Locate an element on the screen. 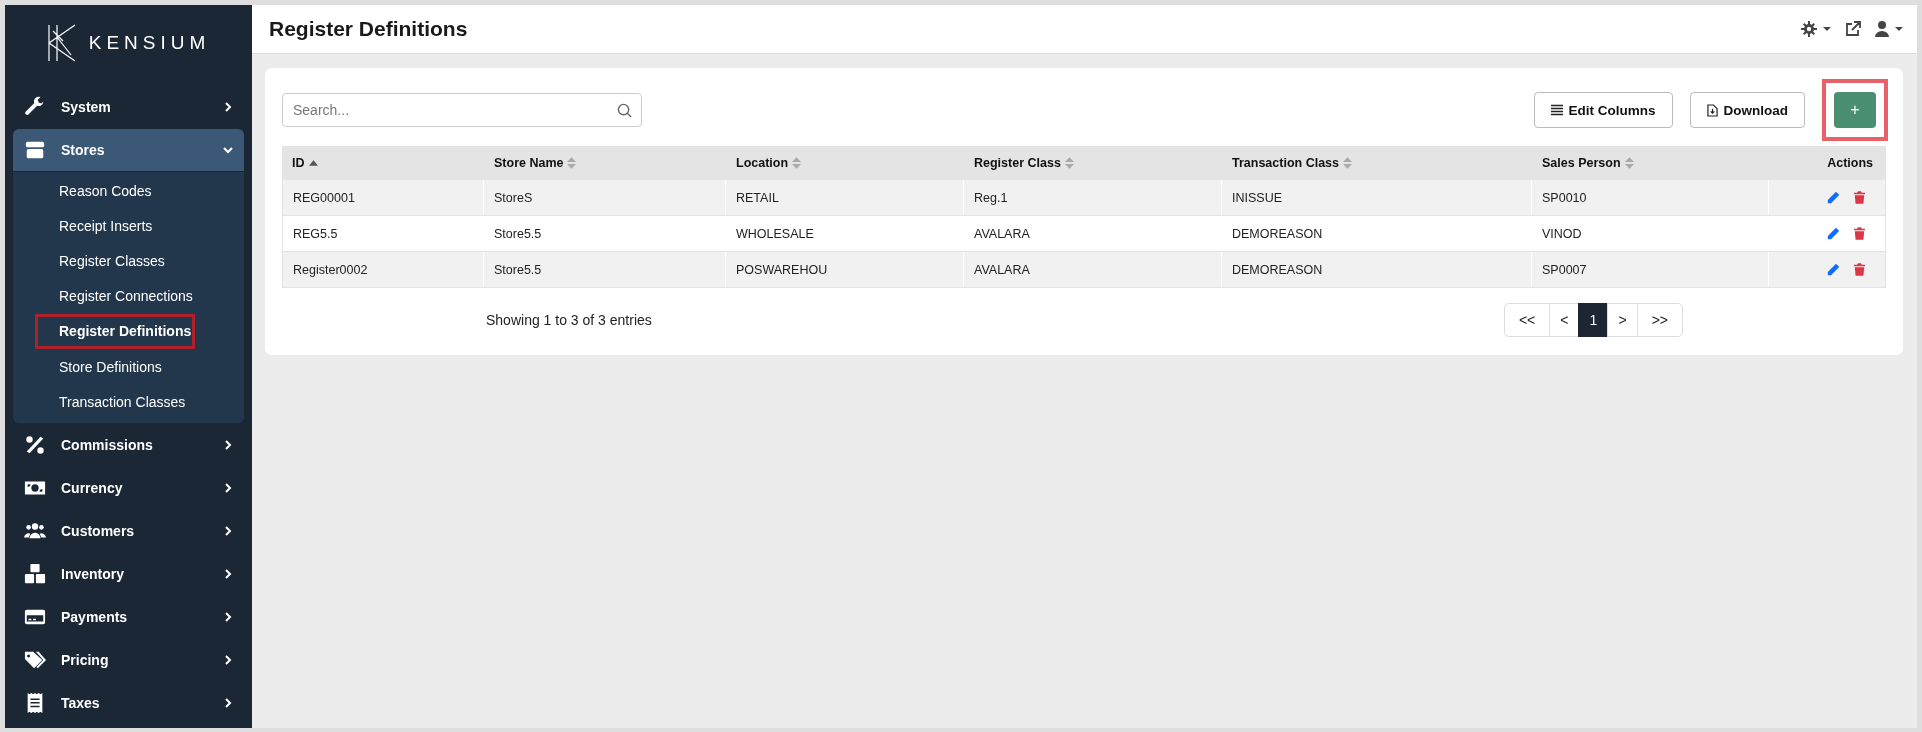 This screenshot has width=1922, height=732. submenu-item: Store Definitions is located at coordinates (128, 366).